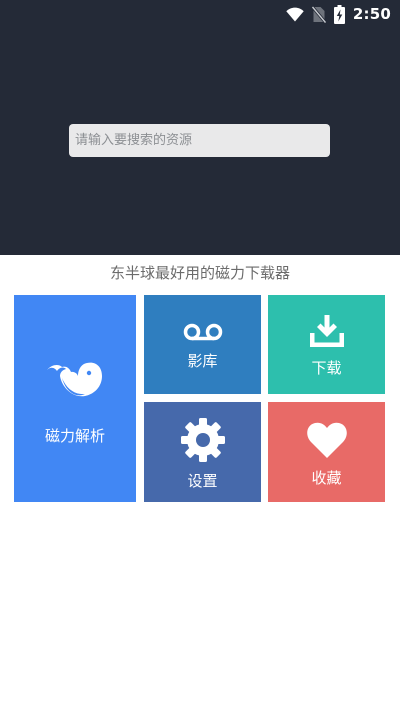 The height and width of the screenshot is (711, 400). I want to click on favorite-label: 收藏, so click(326, 477).